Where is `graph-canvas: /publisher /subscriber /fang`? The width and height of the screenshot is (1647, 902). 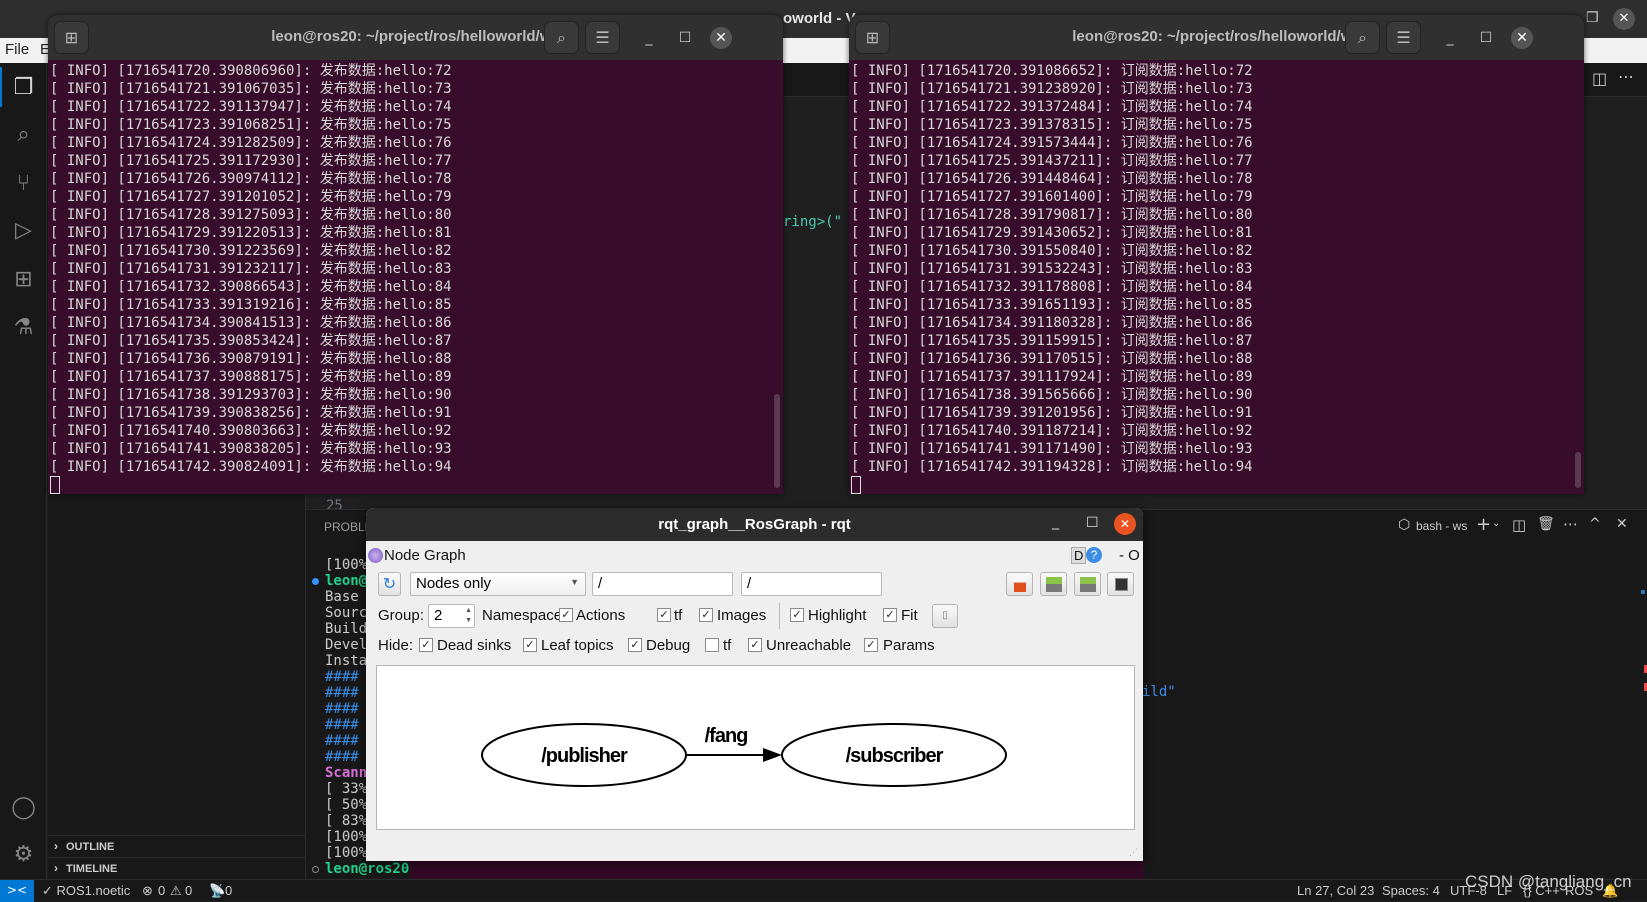
graph-canvas: /publisher /subscriber /fang is located at coordinates (755, 747).